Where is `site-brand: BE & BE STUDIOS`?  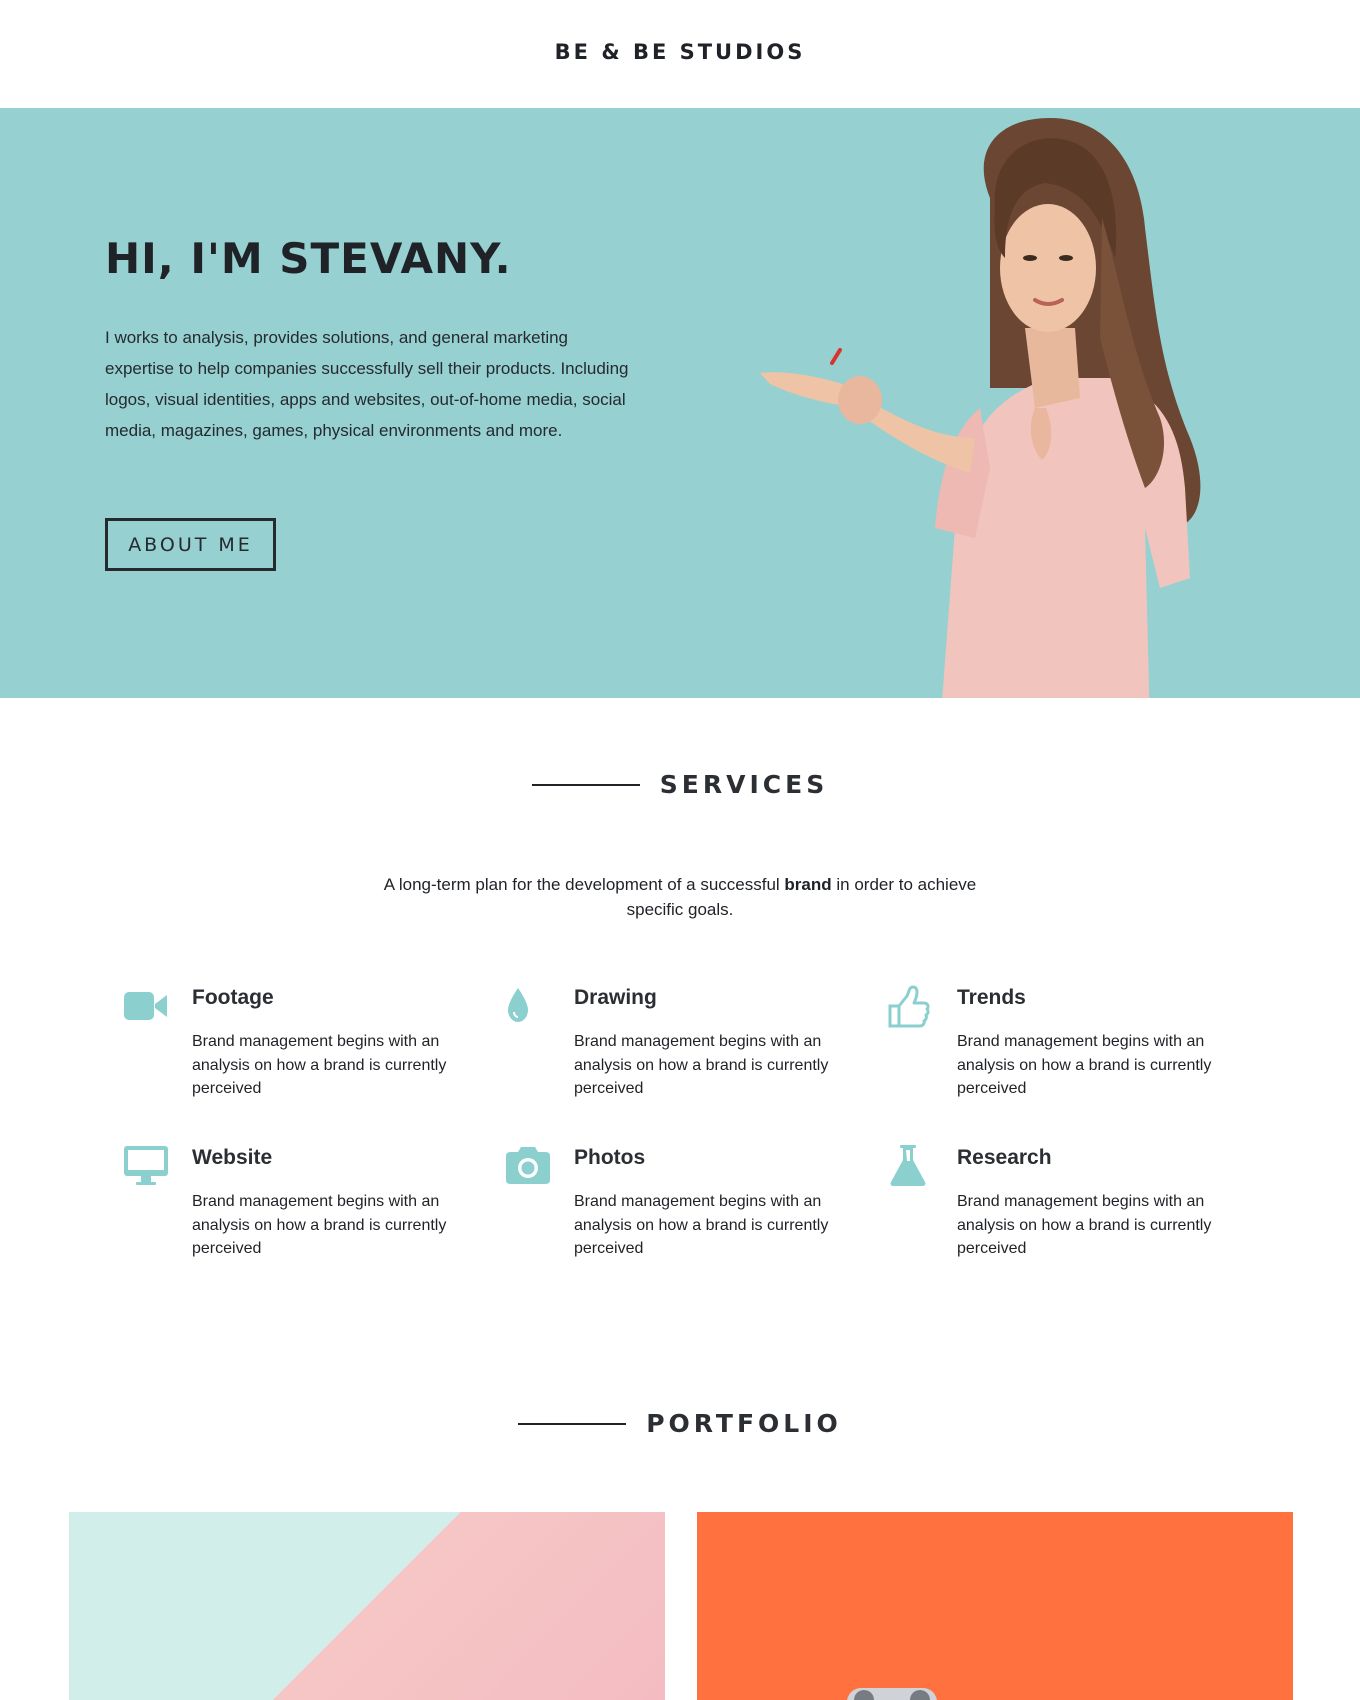
site-brand: BE & BE STUDIOS is located at coordinates (680, 52).